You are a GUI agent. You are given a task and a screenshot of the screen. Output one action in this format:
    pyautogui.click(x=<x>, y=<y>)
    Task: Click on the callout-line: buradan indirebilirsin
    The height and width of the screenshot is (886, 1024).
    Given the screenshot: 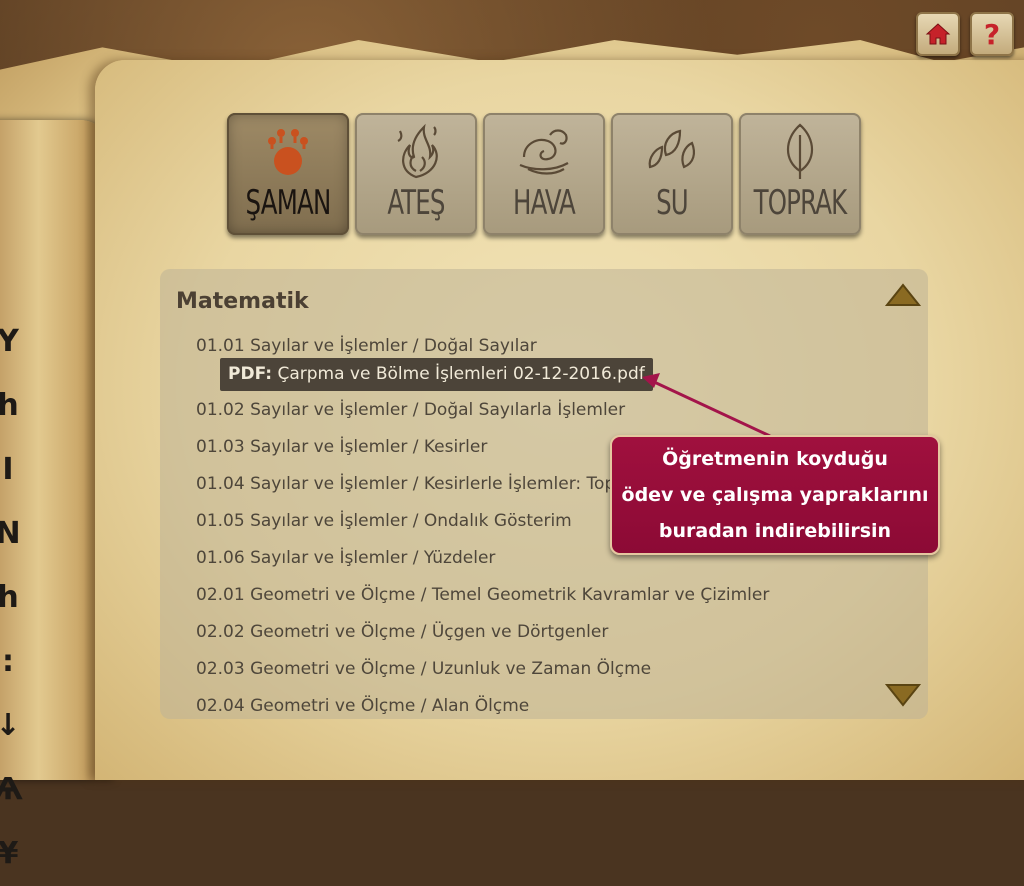 What is the action you would take?
    pyautogui.click(x=775, y=531)
    